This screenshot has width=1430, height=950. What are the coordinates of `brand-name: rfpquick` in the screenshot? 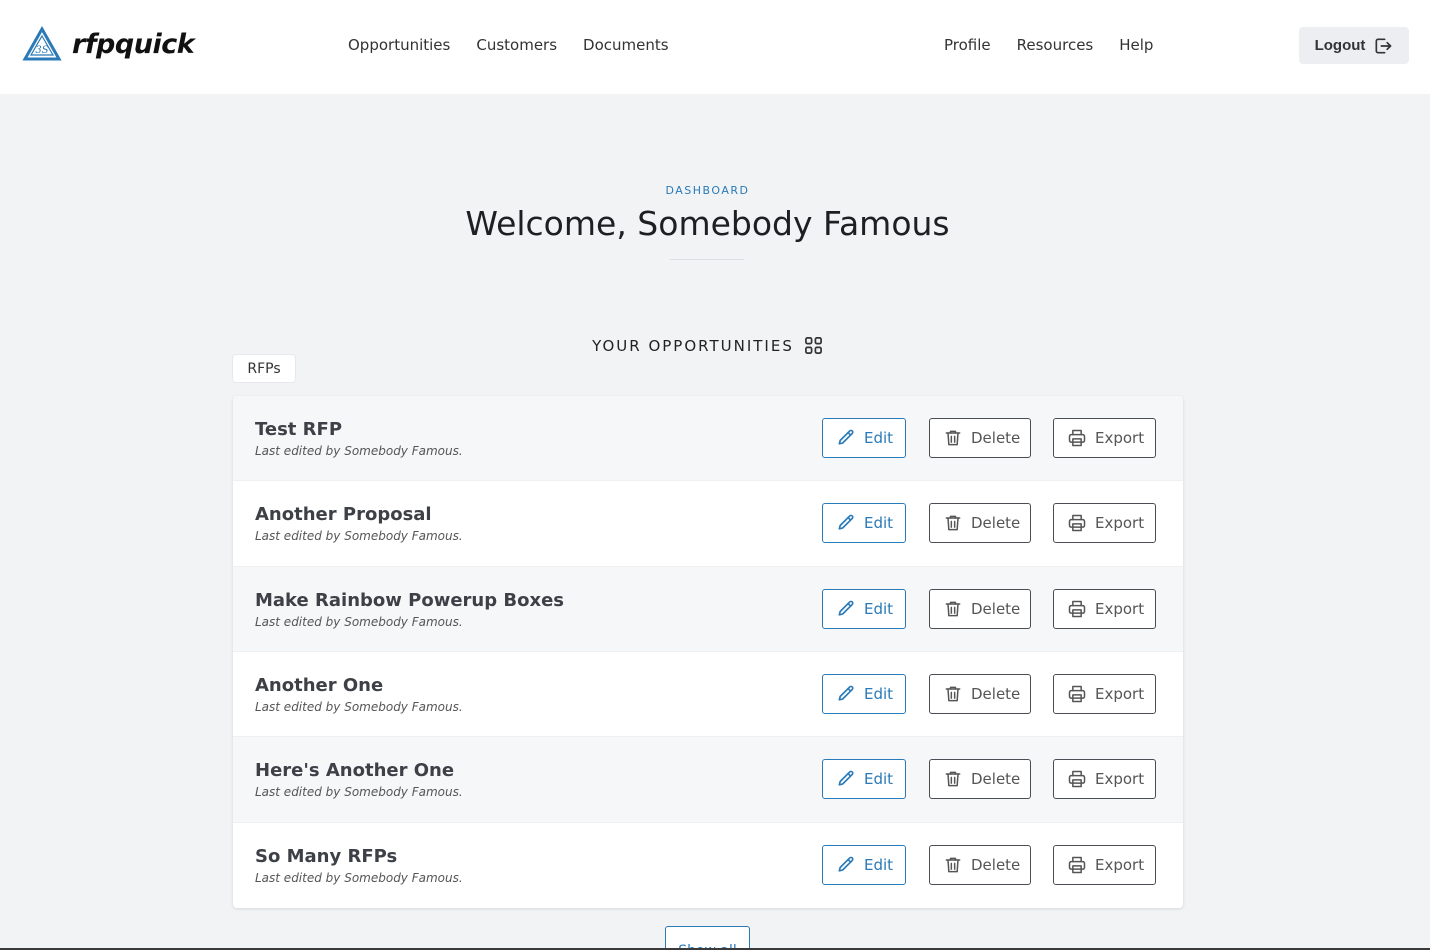 It's located at (133, 44).